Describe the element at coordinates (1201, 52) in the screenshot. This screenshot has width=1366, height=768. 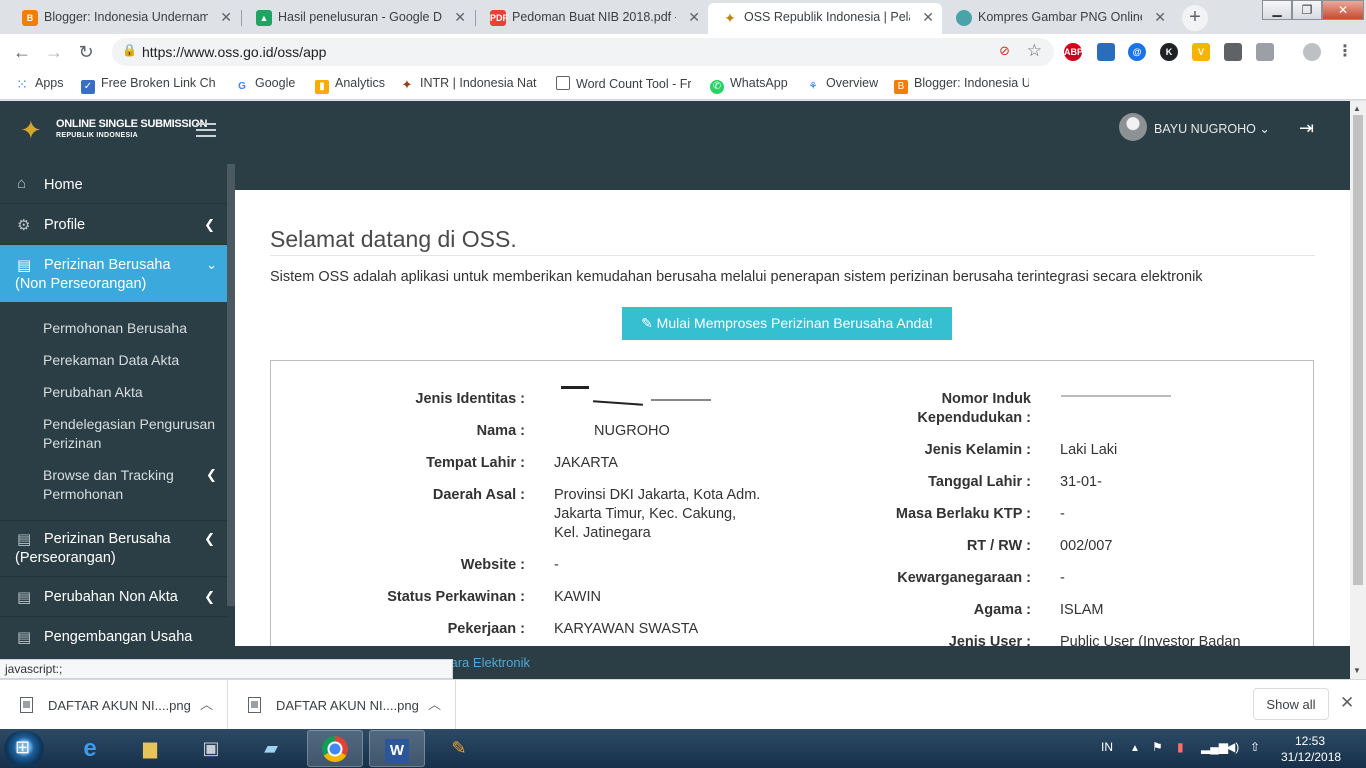
I see `extension-icon: V` at that location.